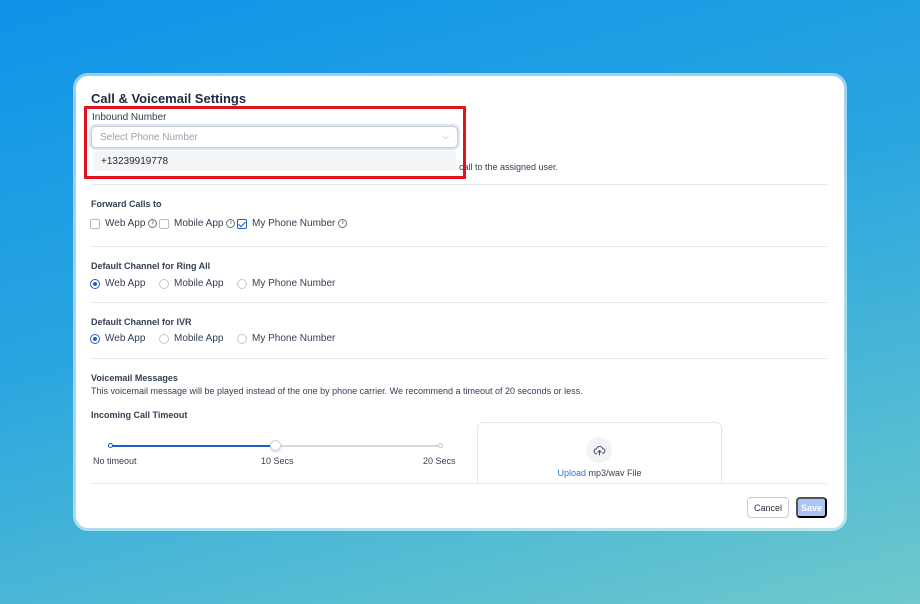  Describe the element at coordinates (439, 461) in the screenshot. I see `slider-max-label: 20 Secs` at that location.